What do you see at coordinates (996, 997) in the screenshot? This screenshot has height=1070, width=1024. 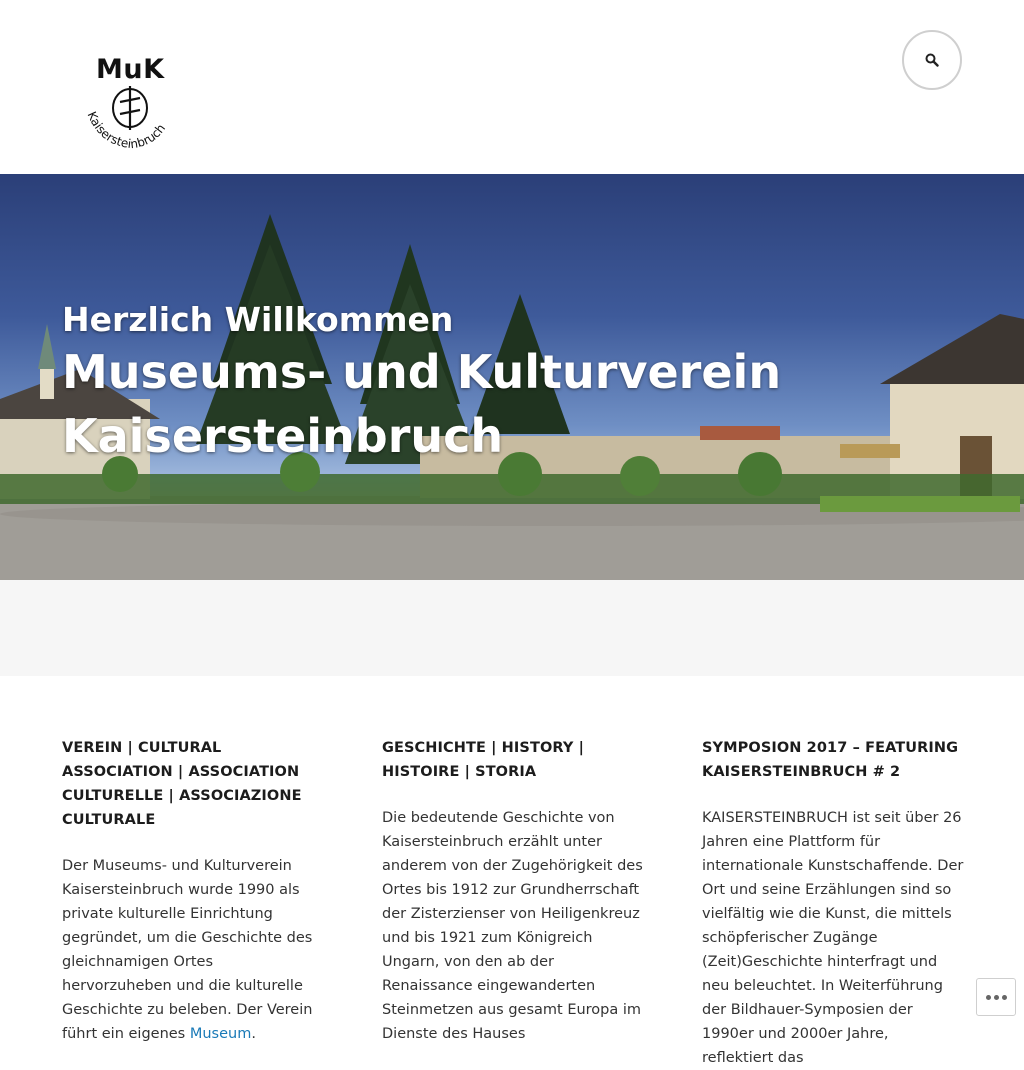 I see `more-actions-button` at bounding box center [996, 997].